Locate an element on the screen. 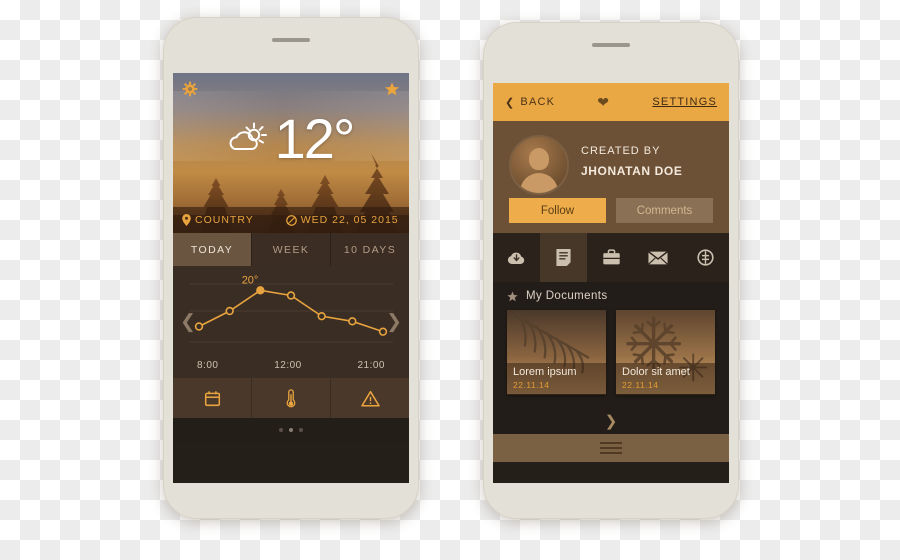 This screenshot has height=560, width=900. back-button: ❮ BACK is located at coordinates (530, 102).